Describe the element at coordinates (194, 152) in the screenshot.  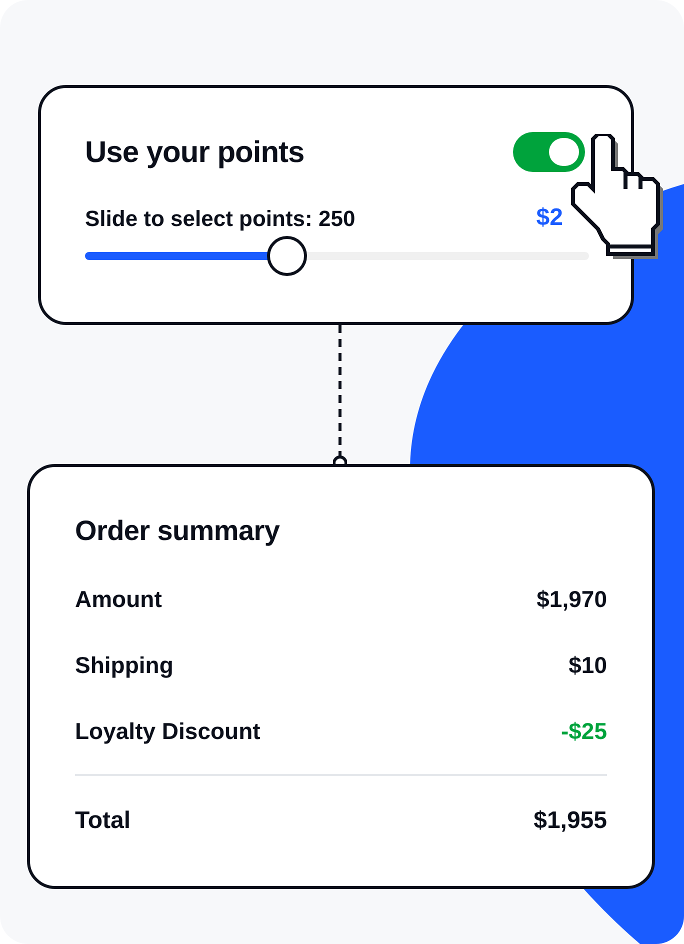
I see `card-title: Use your points` at that location.